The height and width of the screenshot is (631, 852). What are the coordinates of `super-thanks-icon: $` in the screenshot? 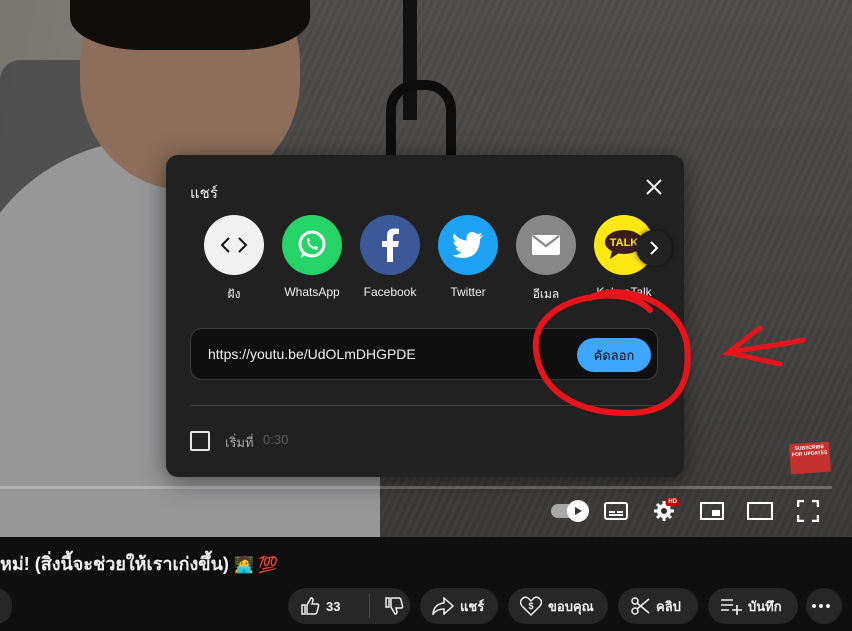 It's located at (531, 606).